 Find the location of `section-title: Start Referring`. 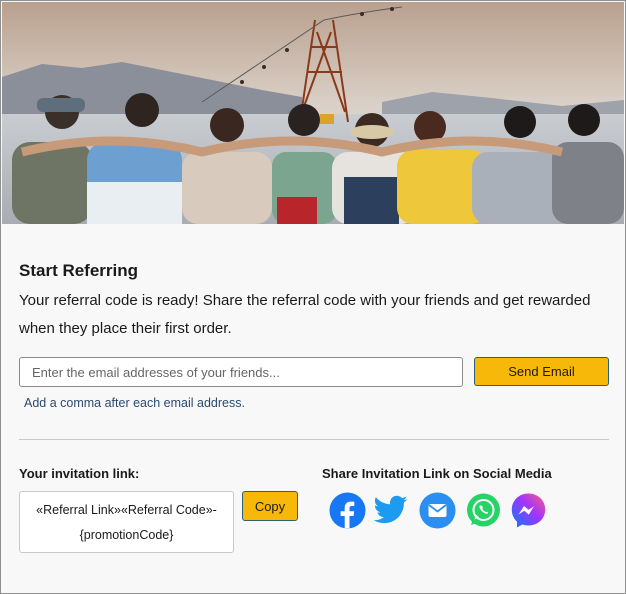

section-title: Start Referring is located at coordinates (79, 270).